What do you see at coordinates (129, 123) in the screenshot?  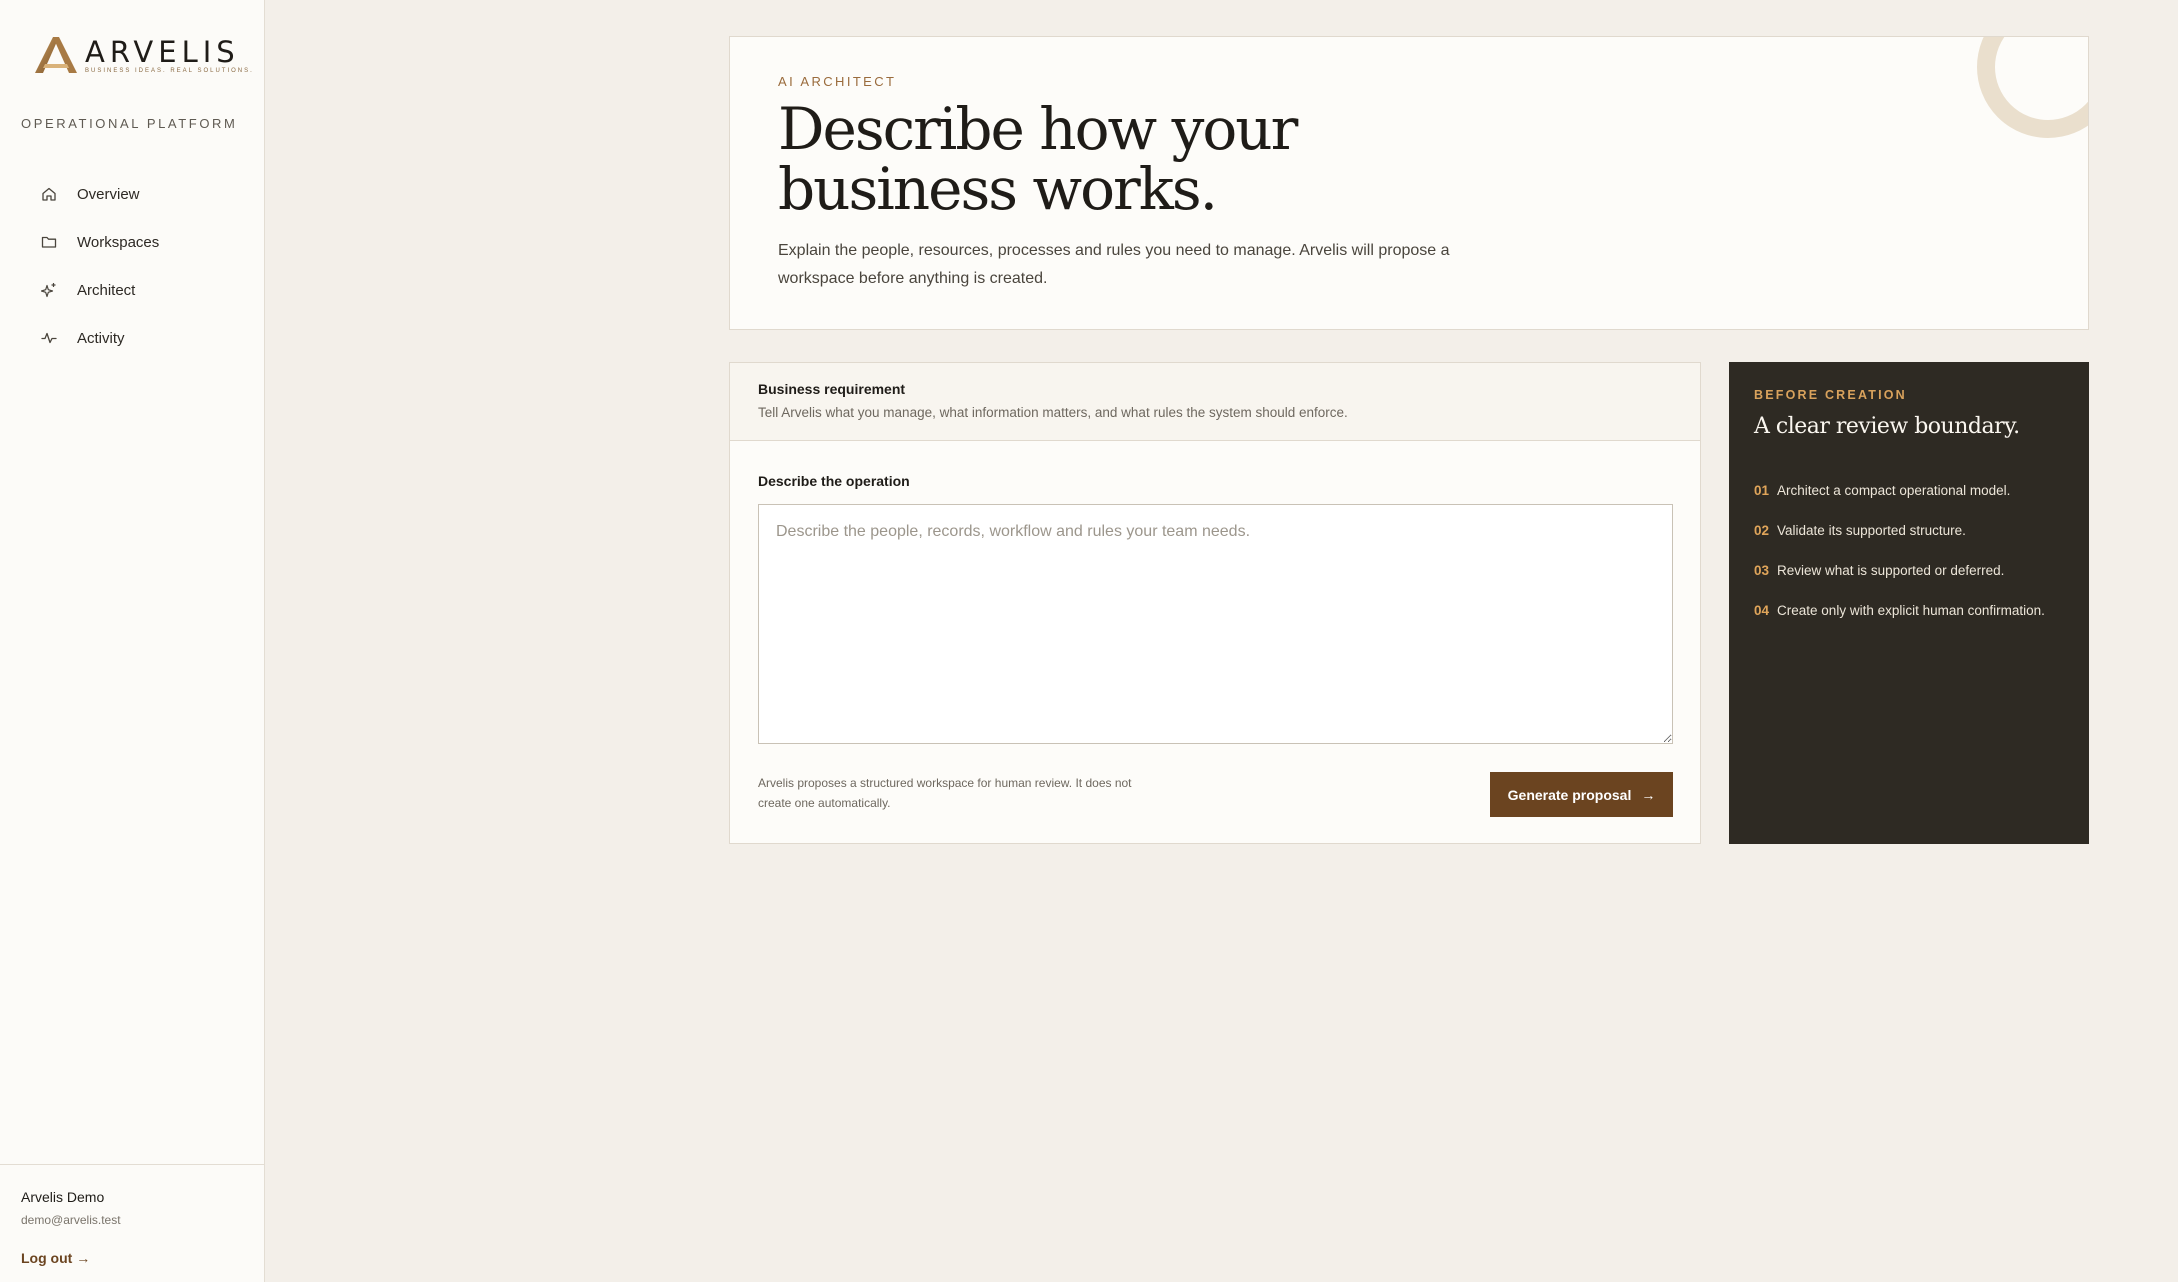 I see `platform-label: OPERATIONAL PLATFORM` at bounding box center [129, 123].